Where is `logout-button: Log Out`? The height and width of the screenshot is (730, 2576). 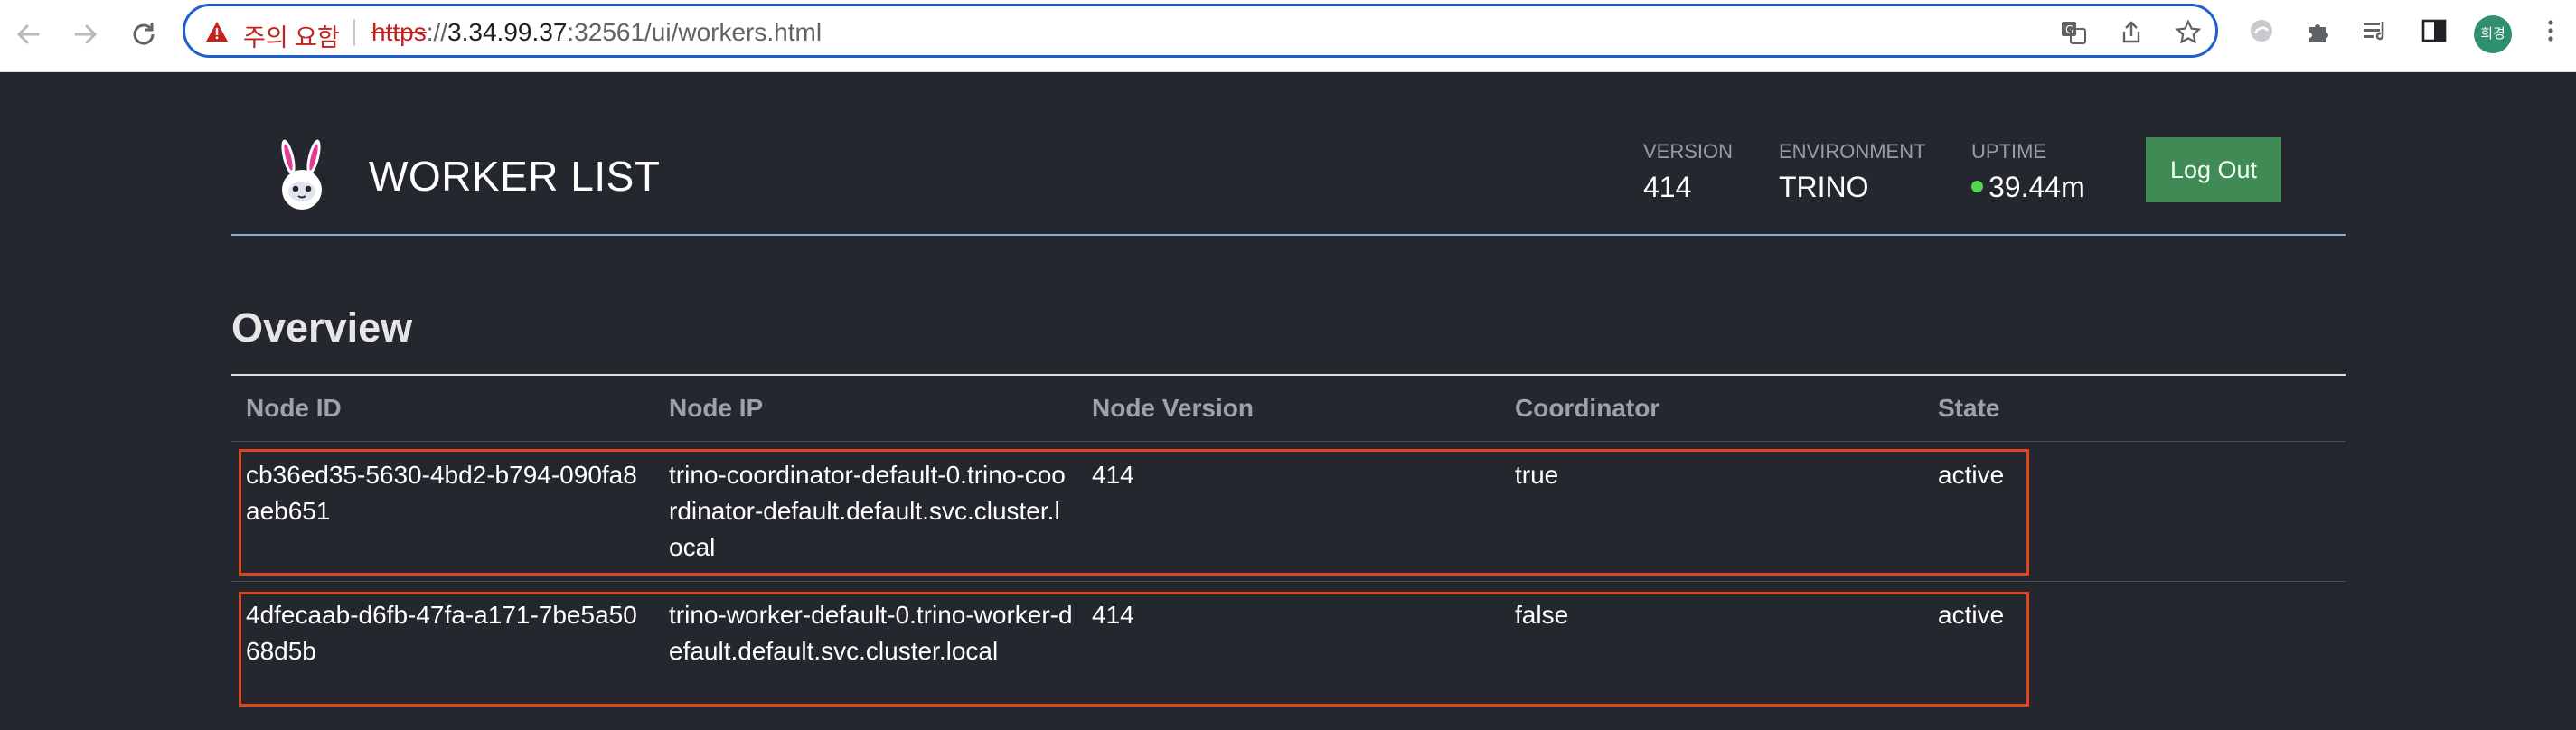 logout-button: Log Out is located at coordinates (2214, 169).